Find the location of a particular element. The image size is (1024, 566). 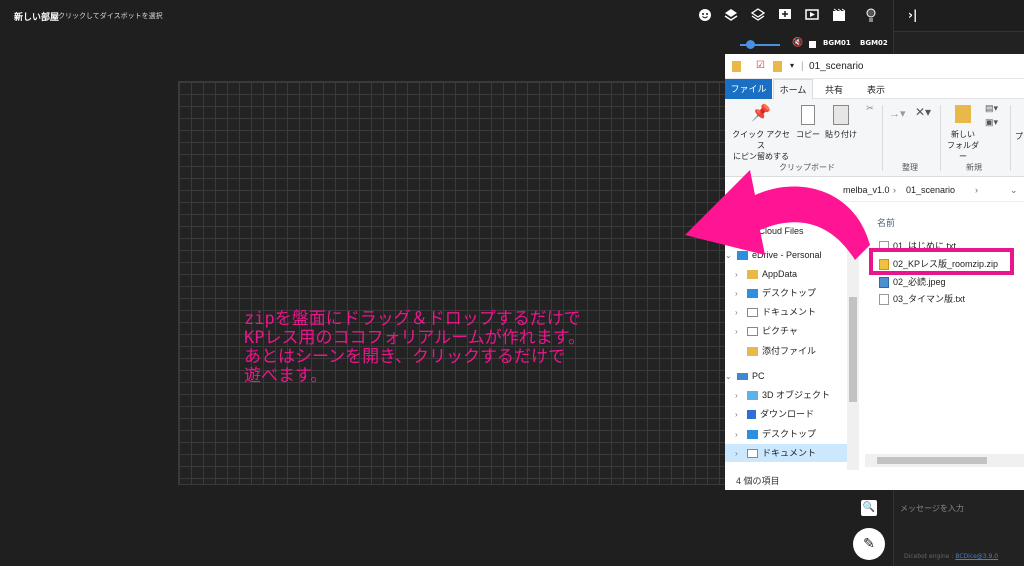

text-file-icon is located at coordinates (884, 300).